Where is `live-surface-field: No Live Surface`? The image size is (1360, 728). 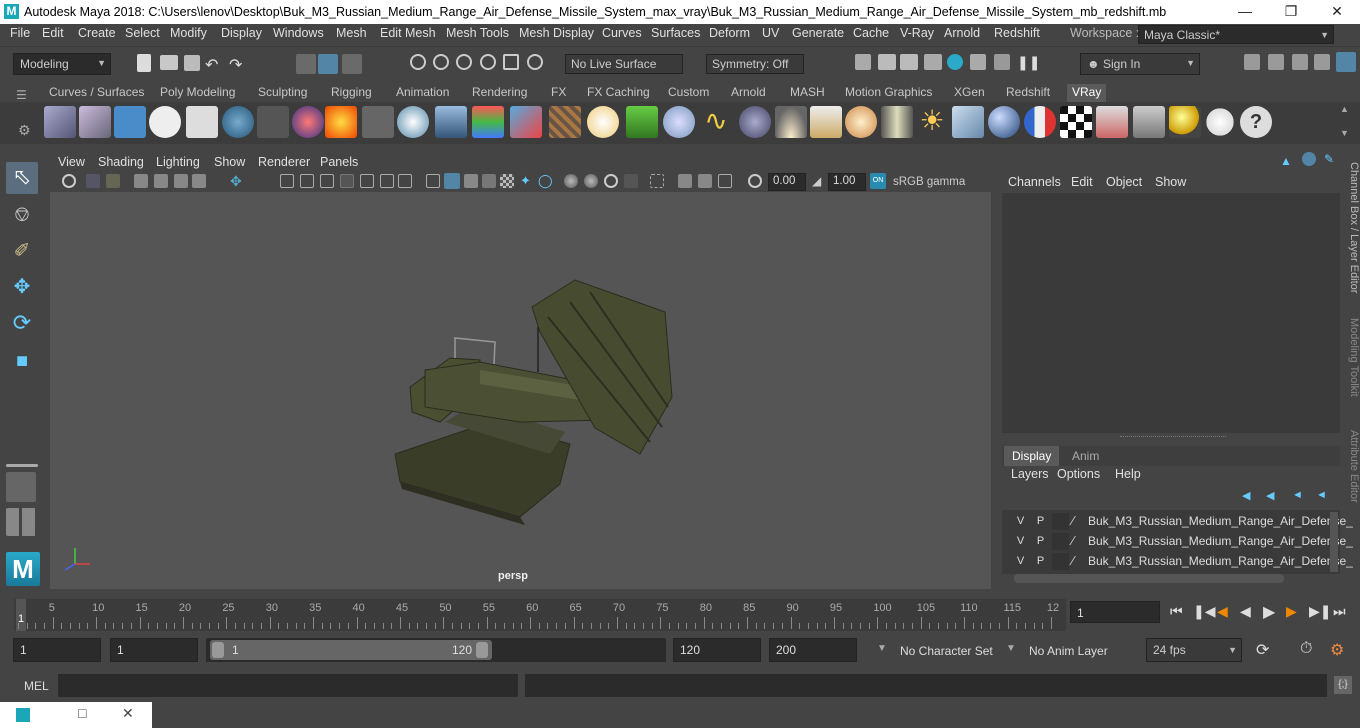
live-surface-field: No Live Surface is located at coordinates (624, 64).